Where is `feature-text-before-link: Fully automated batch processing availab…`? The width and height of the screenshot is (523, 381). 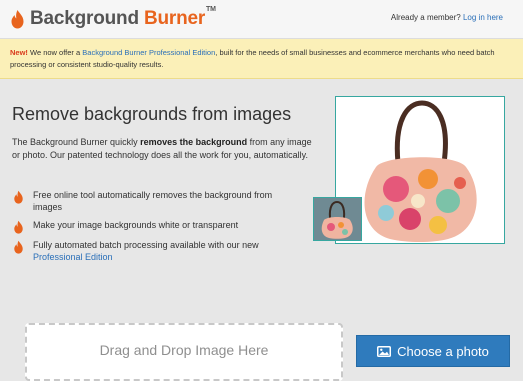 feature-text-before-link: Fully automated batch processing availab… is located at coordinates (146, 245).